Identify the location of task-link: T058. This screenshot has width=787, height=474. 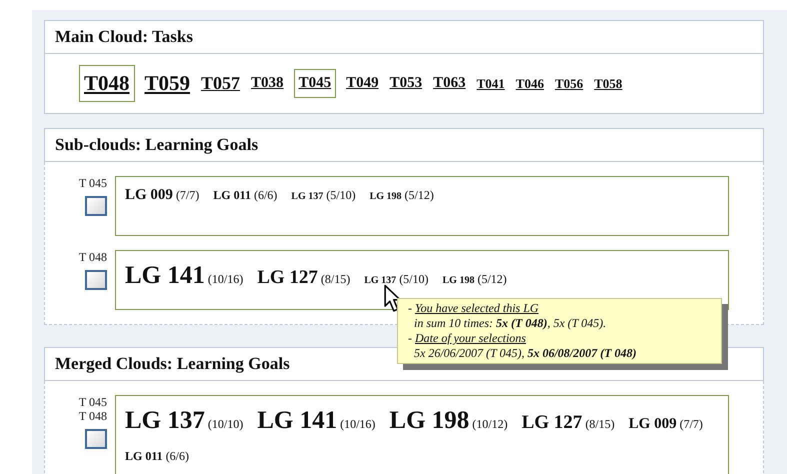
(608, 83).